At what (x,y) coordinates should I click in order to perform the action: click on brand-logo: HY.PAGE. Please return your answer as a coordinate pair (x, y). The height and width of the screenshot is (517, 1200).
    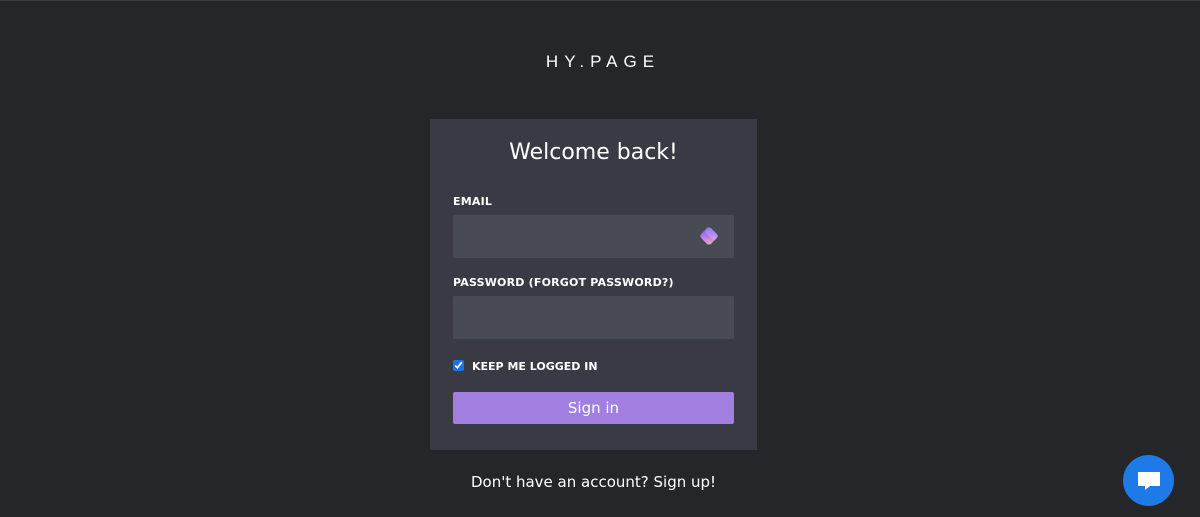
    Looking at the image, I should click on (600, 62).